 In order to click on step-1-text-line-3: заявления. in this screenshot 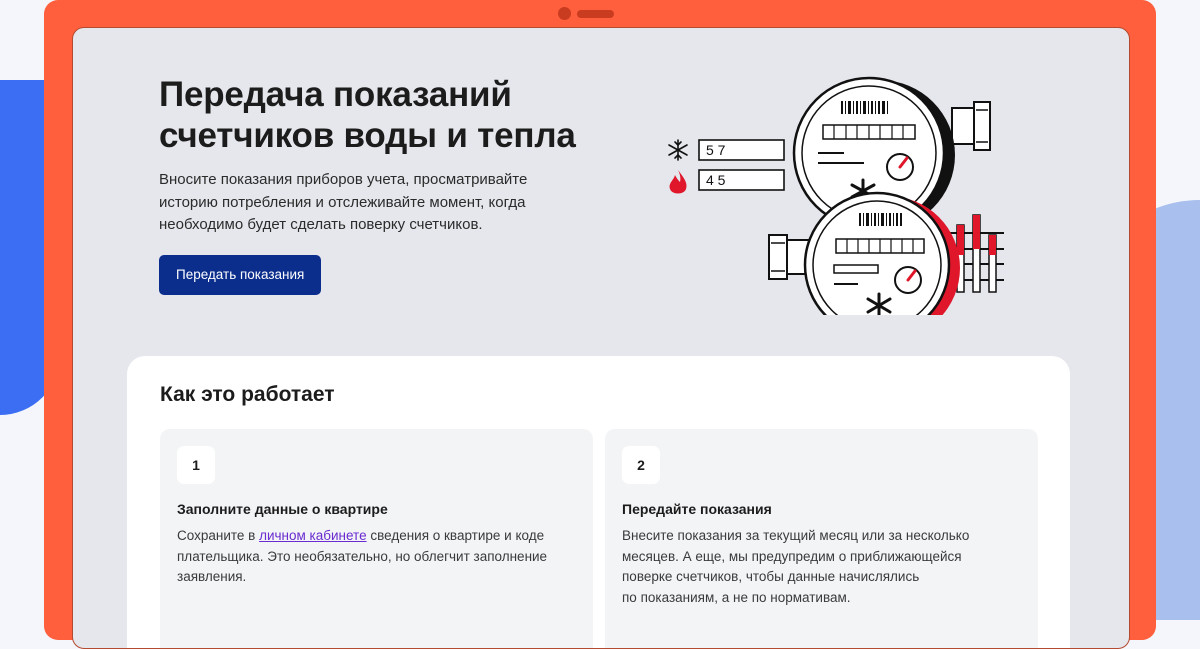, I will do `click(212, 576)`.